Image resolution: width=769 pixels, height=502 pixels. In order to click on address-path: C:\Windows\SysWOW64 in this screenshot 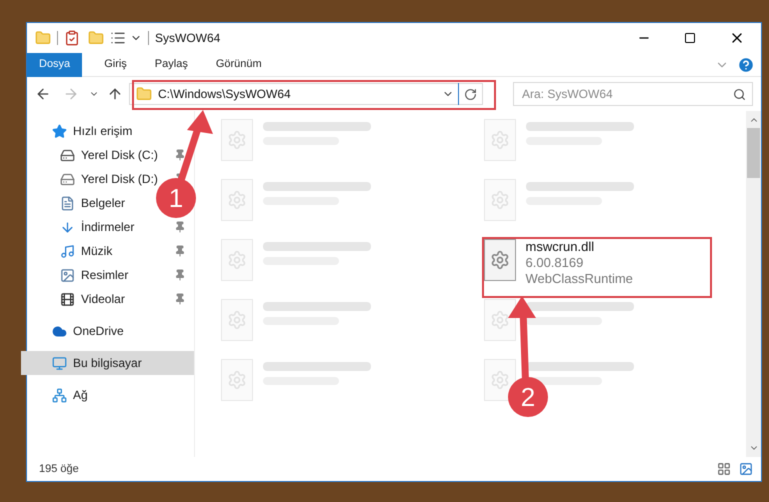, I will do `click(224, 94)`.